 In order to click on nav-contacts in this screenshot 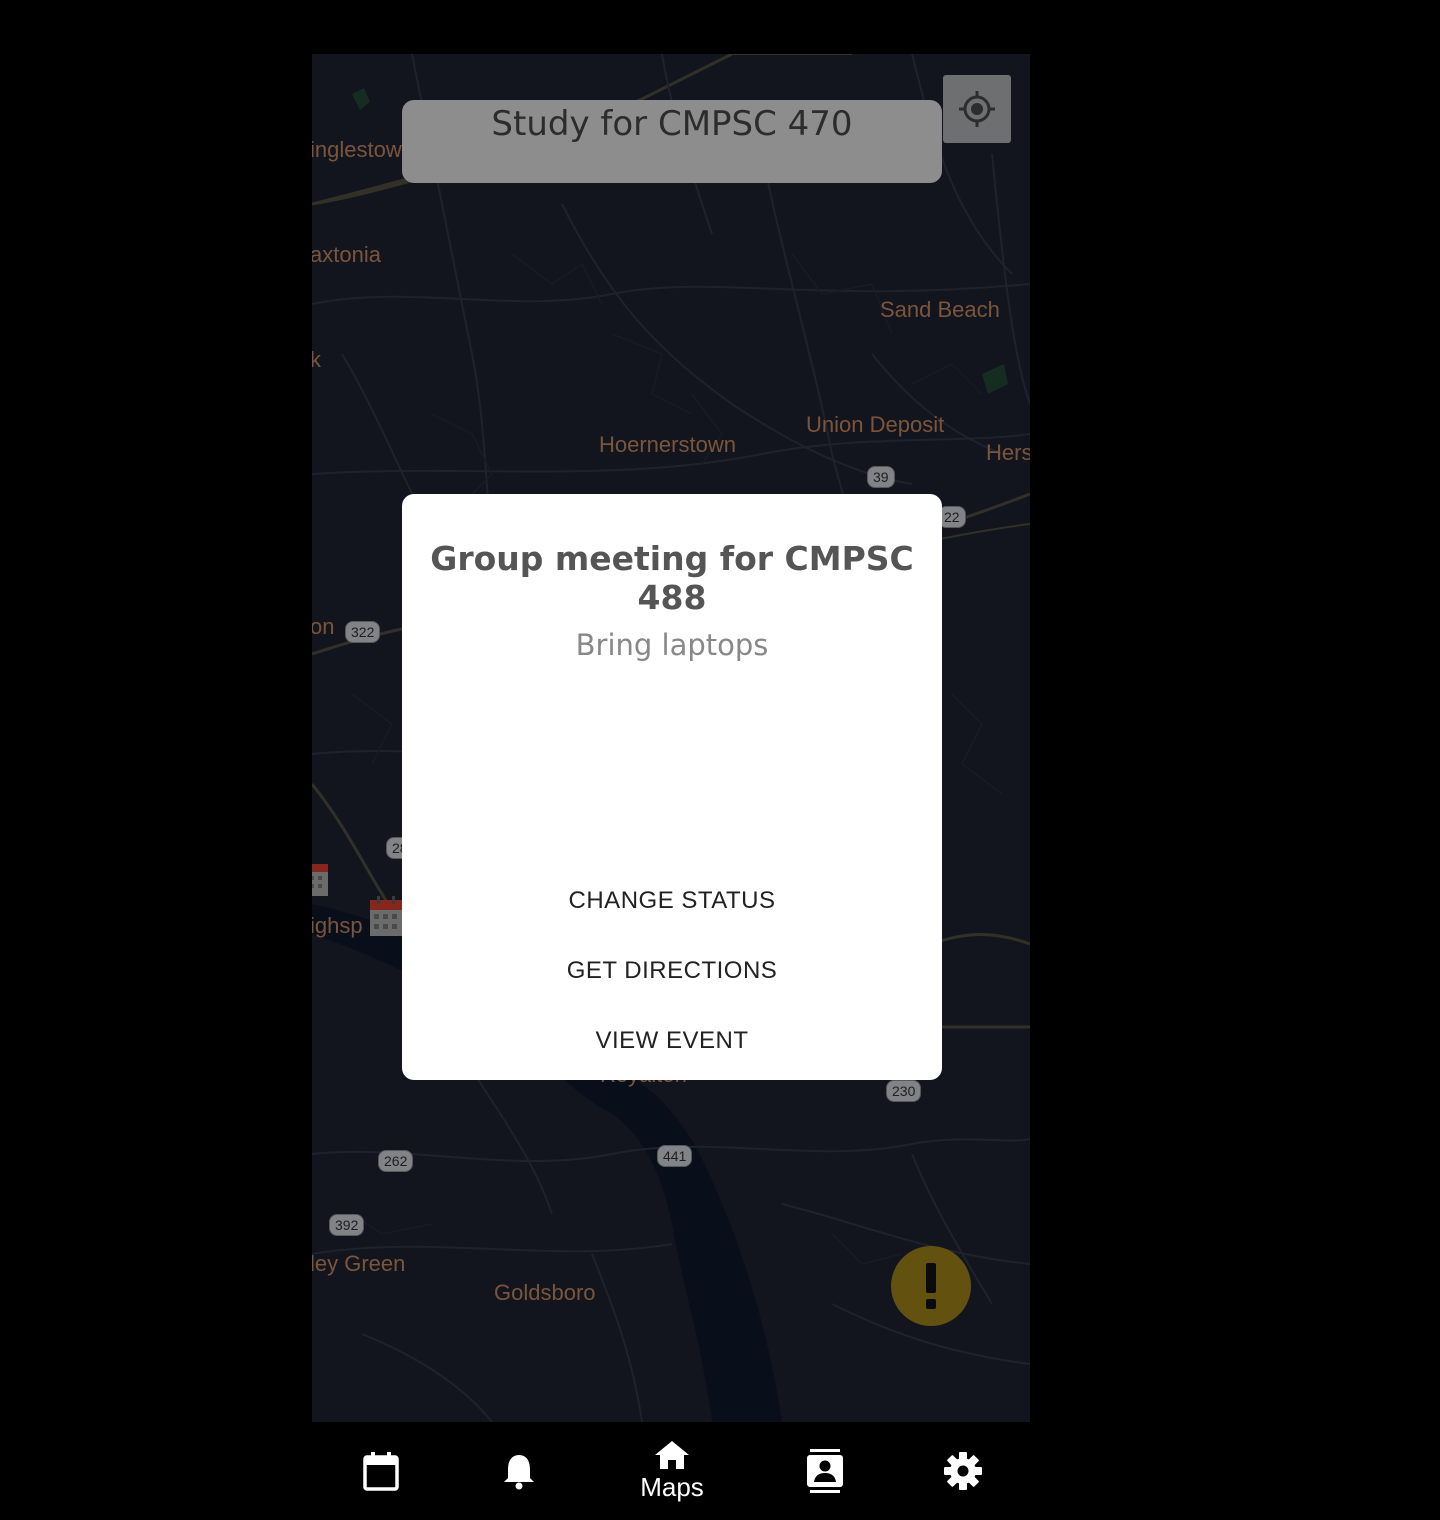, I will do `click(825, 1471)`.